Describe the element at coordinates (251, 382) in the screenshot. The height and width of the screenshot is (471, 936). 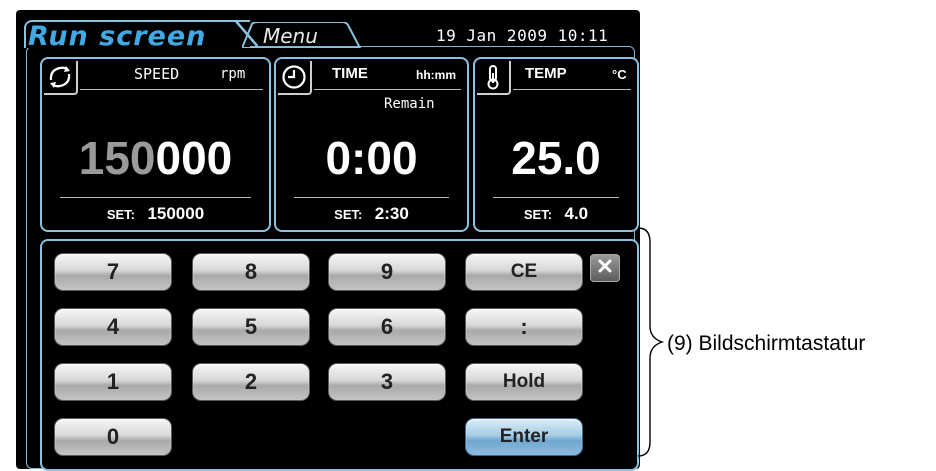
I see `key-2: 2` at that location.